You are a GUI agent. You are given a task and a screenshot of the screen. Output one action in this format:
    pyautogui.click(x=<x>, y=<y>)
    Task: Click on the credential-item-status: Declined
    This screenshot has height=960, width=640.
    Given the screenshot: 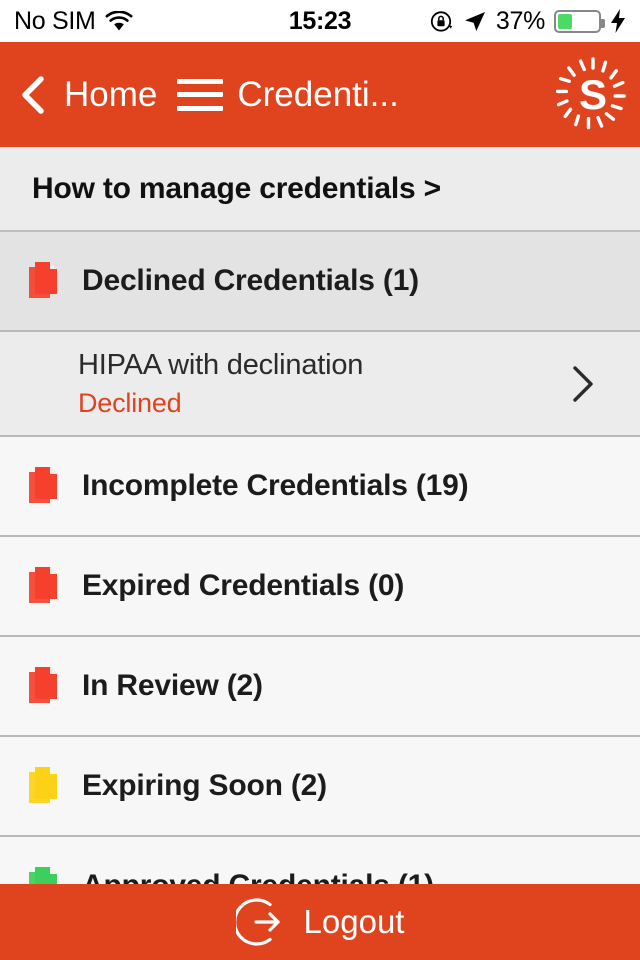 What is the action you would take?
    pyautogui.click(x=130, y=402)
    